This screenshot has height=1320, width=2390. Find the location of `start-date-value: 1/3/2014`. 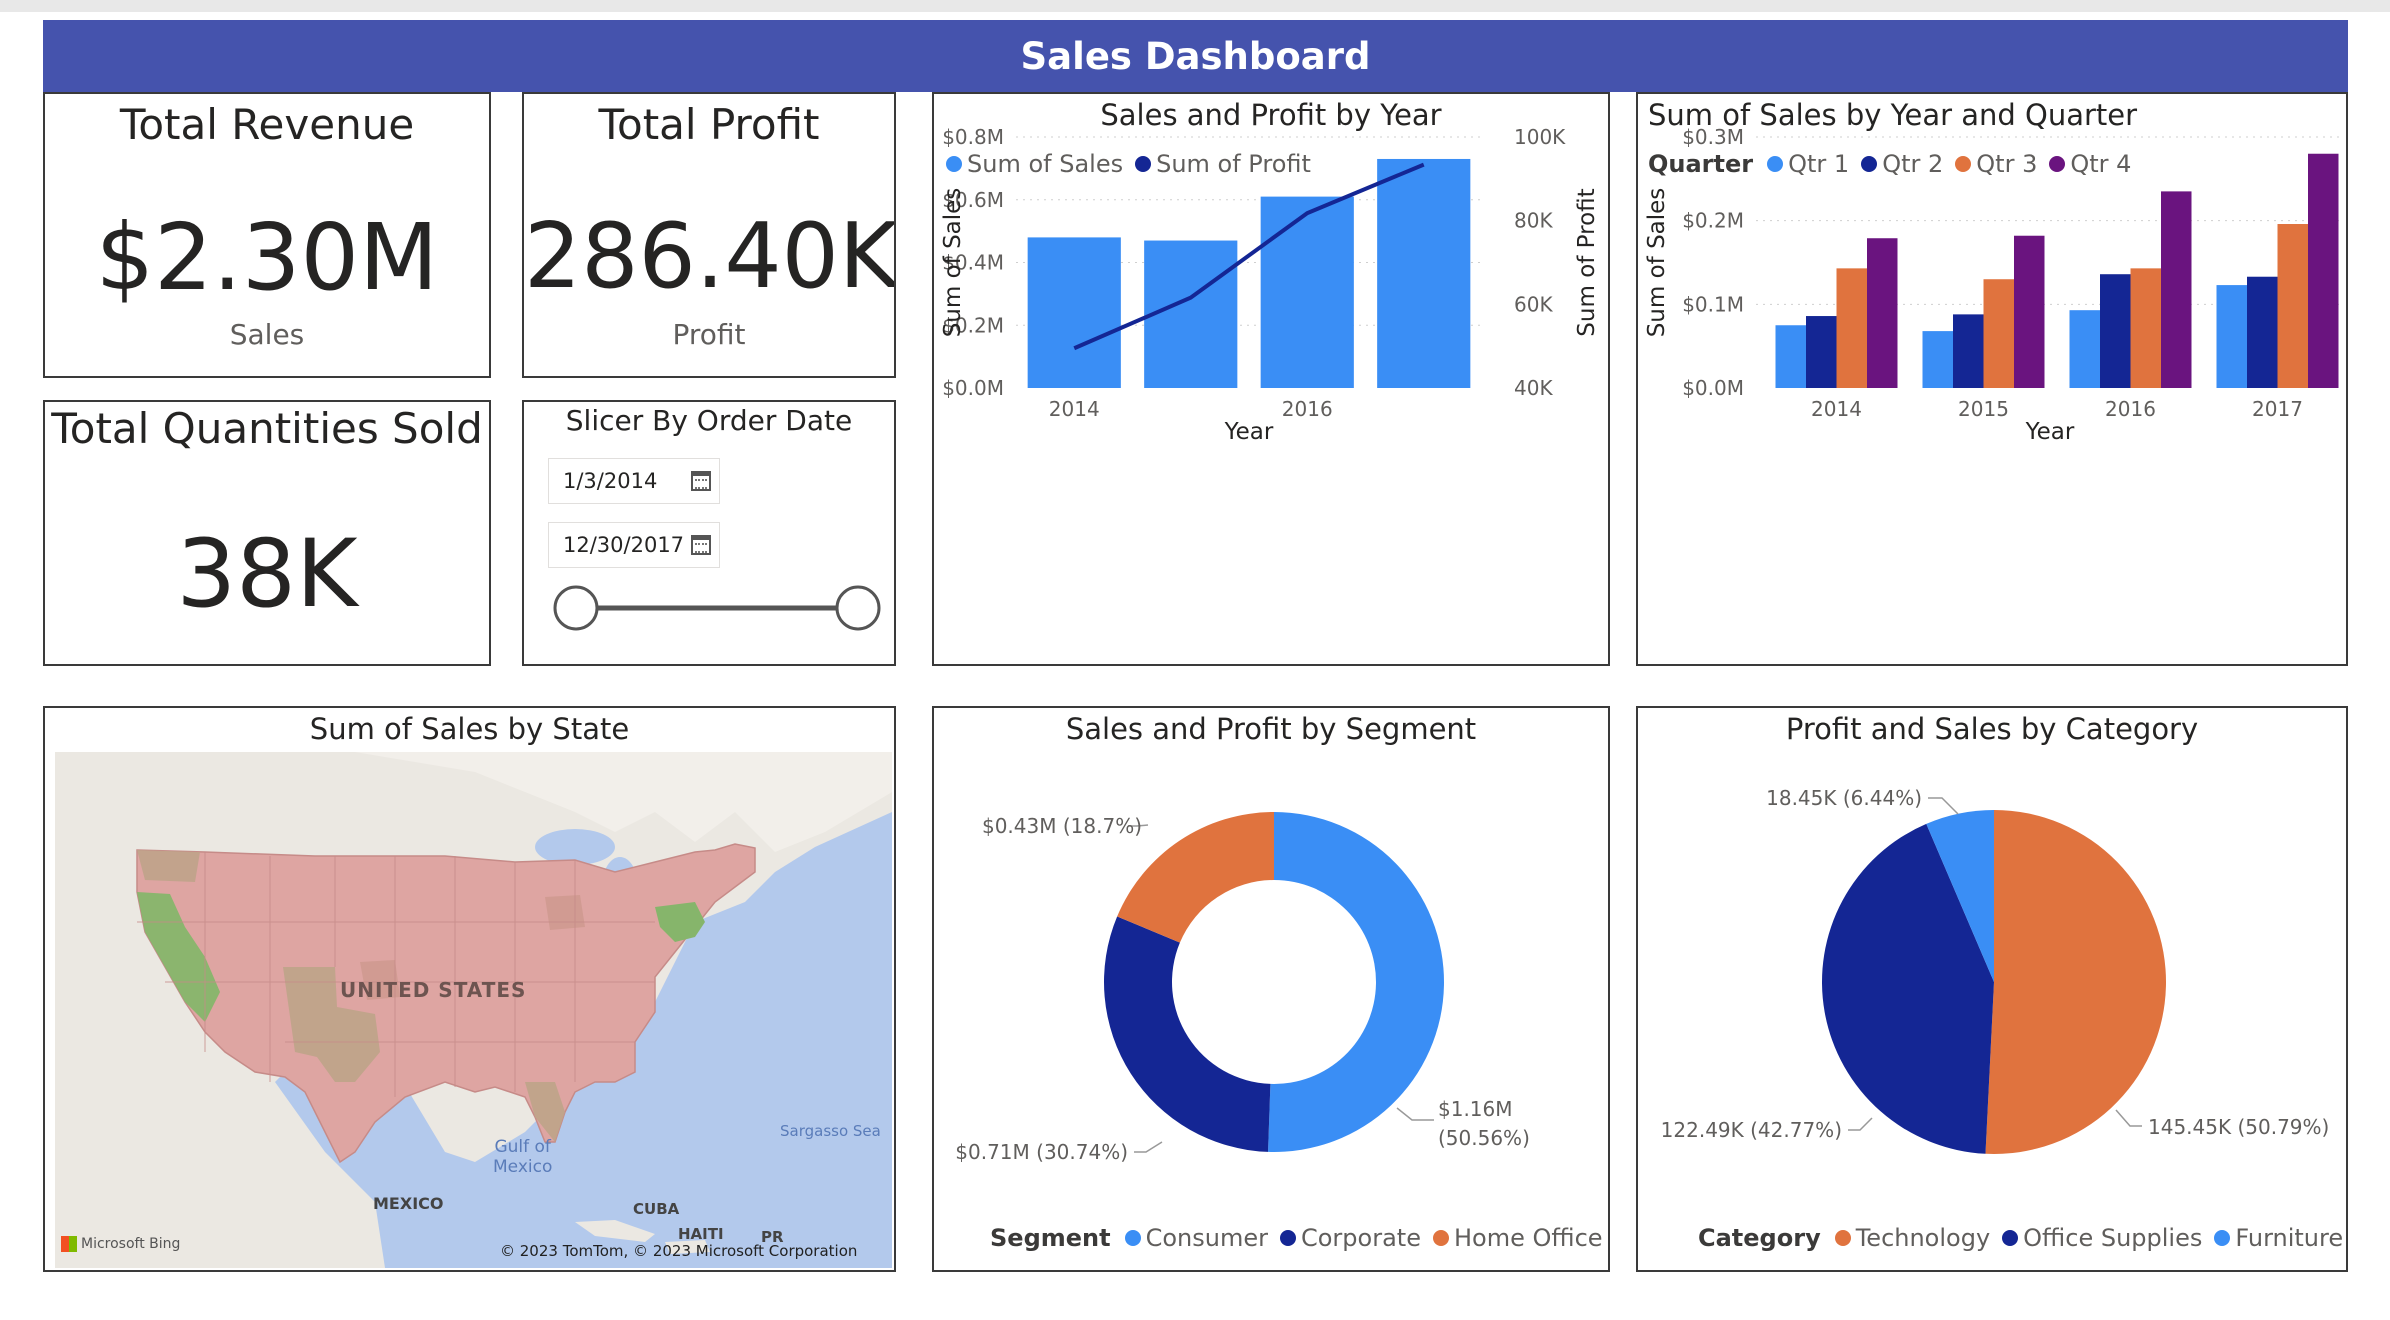

start-date-value: 1/3/2014 is located at coordinates (610, 481).